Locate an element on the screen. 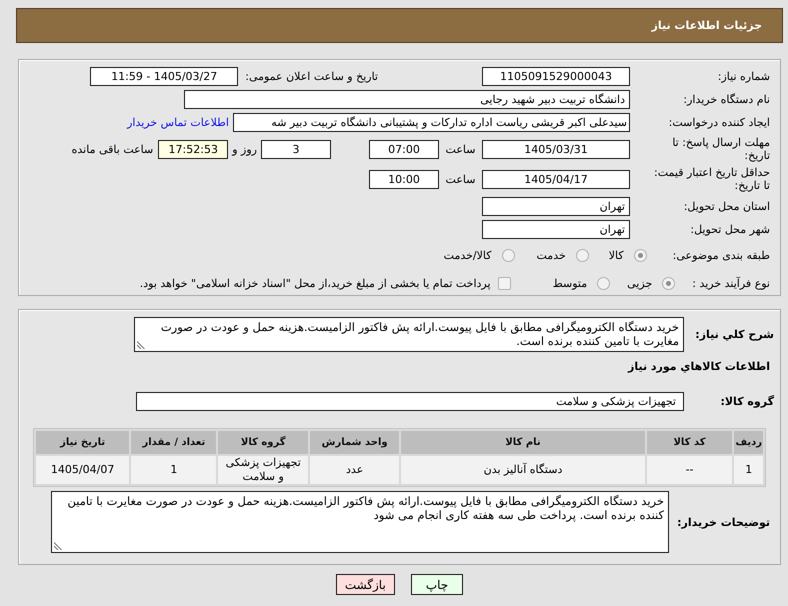 Image resolution: width=788 pixels, height=606 pixels. field-label: شماره نیاز: is located at coordinates (743, 76).